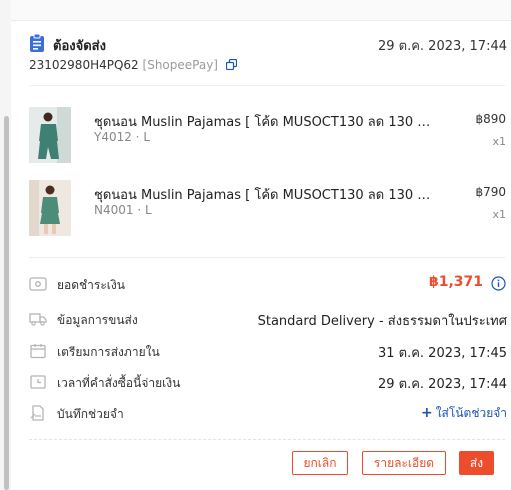 The width and height of the screenshot is (511, 490). I want to click on truck-icon, so click(38, 319).